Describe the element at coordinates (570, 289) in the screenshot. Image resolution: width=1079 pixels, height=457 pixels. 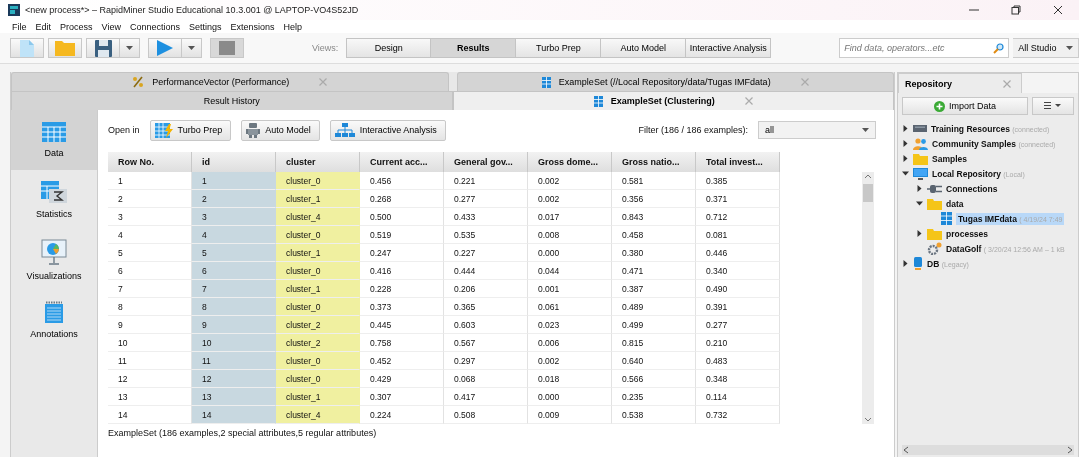
I see `table-cell: 0.001` at that location.